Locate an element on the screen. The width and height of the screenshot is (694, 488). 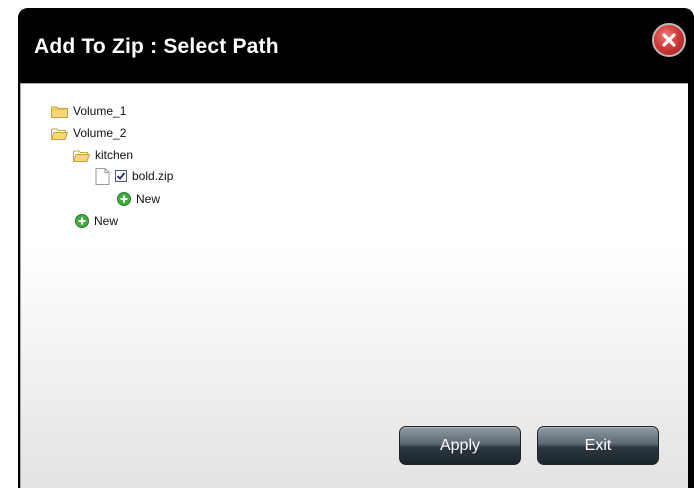
file-icon is located at coordinates (102, 176).